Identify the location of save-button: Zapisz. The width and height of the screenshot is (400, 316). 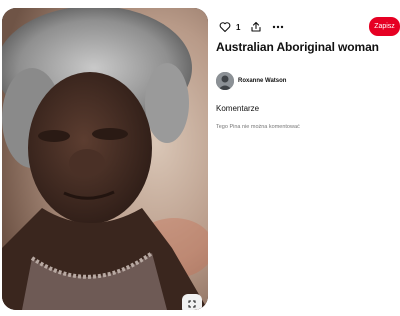
(384, 26).